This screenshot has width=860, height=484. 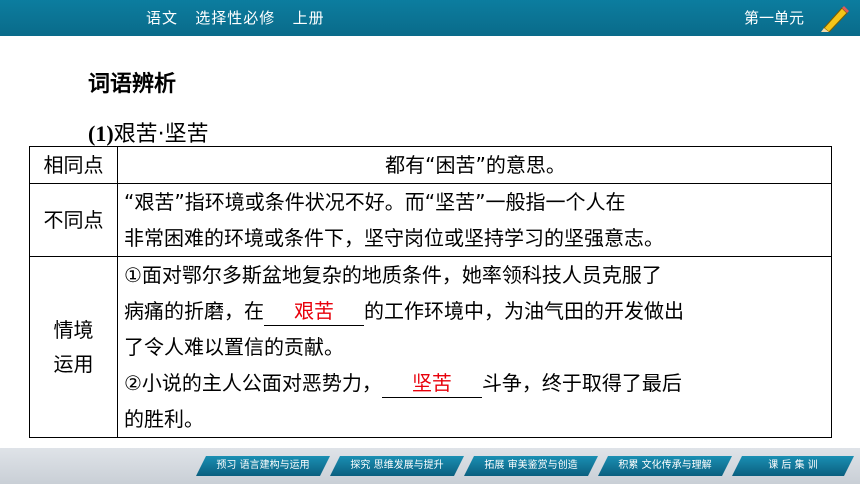 I want to click on text-segment: ②小说的主人公面对恶势力，, so click(x=253, y=383).